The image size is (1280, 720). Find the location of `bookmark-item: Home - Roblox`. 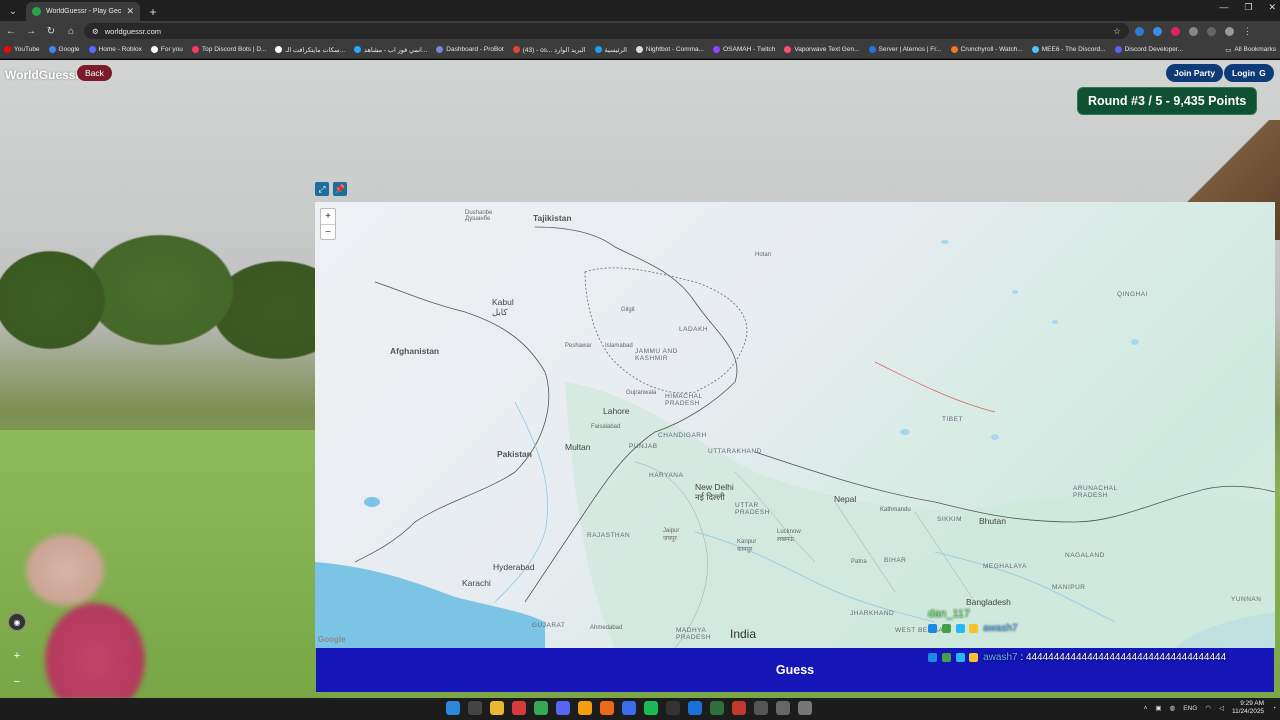

bookmark-item: Home - Roblox is located at coordinates (115, 49).